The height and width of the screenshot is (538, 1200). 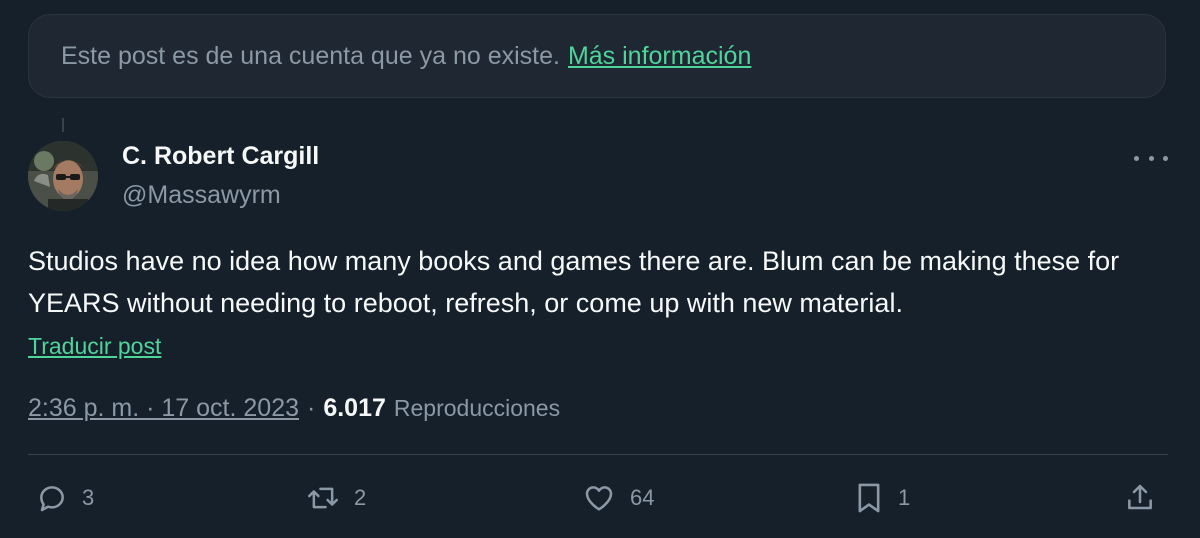 I want to click on repost-icon, so click(x=323, y=498).